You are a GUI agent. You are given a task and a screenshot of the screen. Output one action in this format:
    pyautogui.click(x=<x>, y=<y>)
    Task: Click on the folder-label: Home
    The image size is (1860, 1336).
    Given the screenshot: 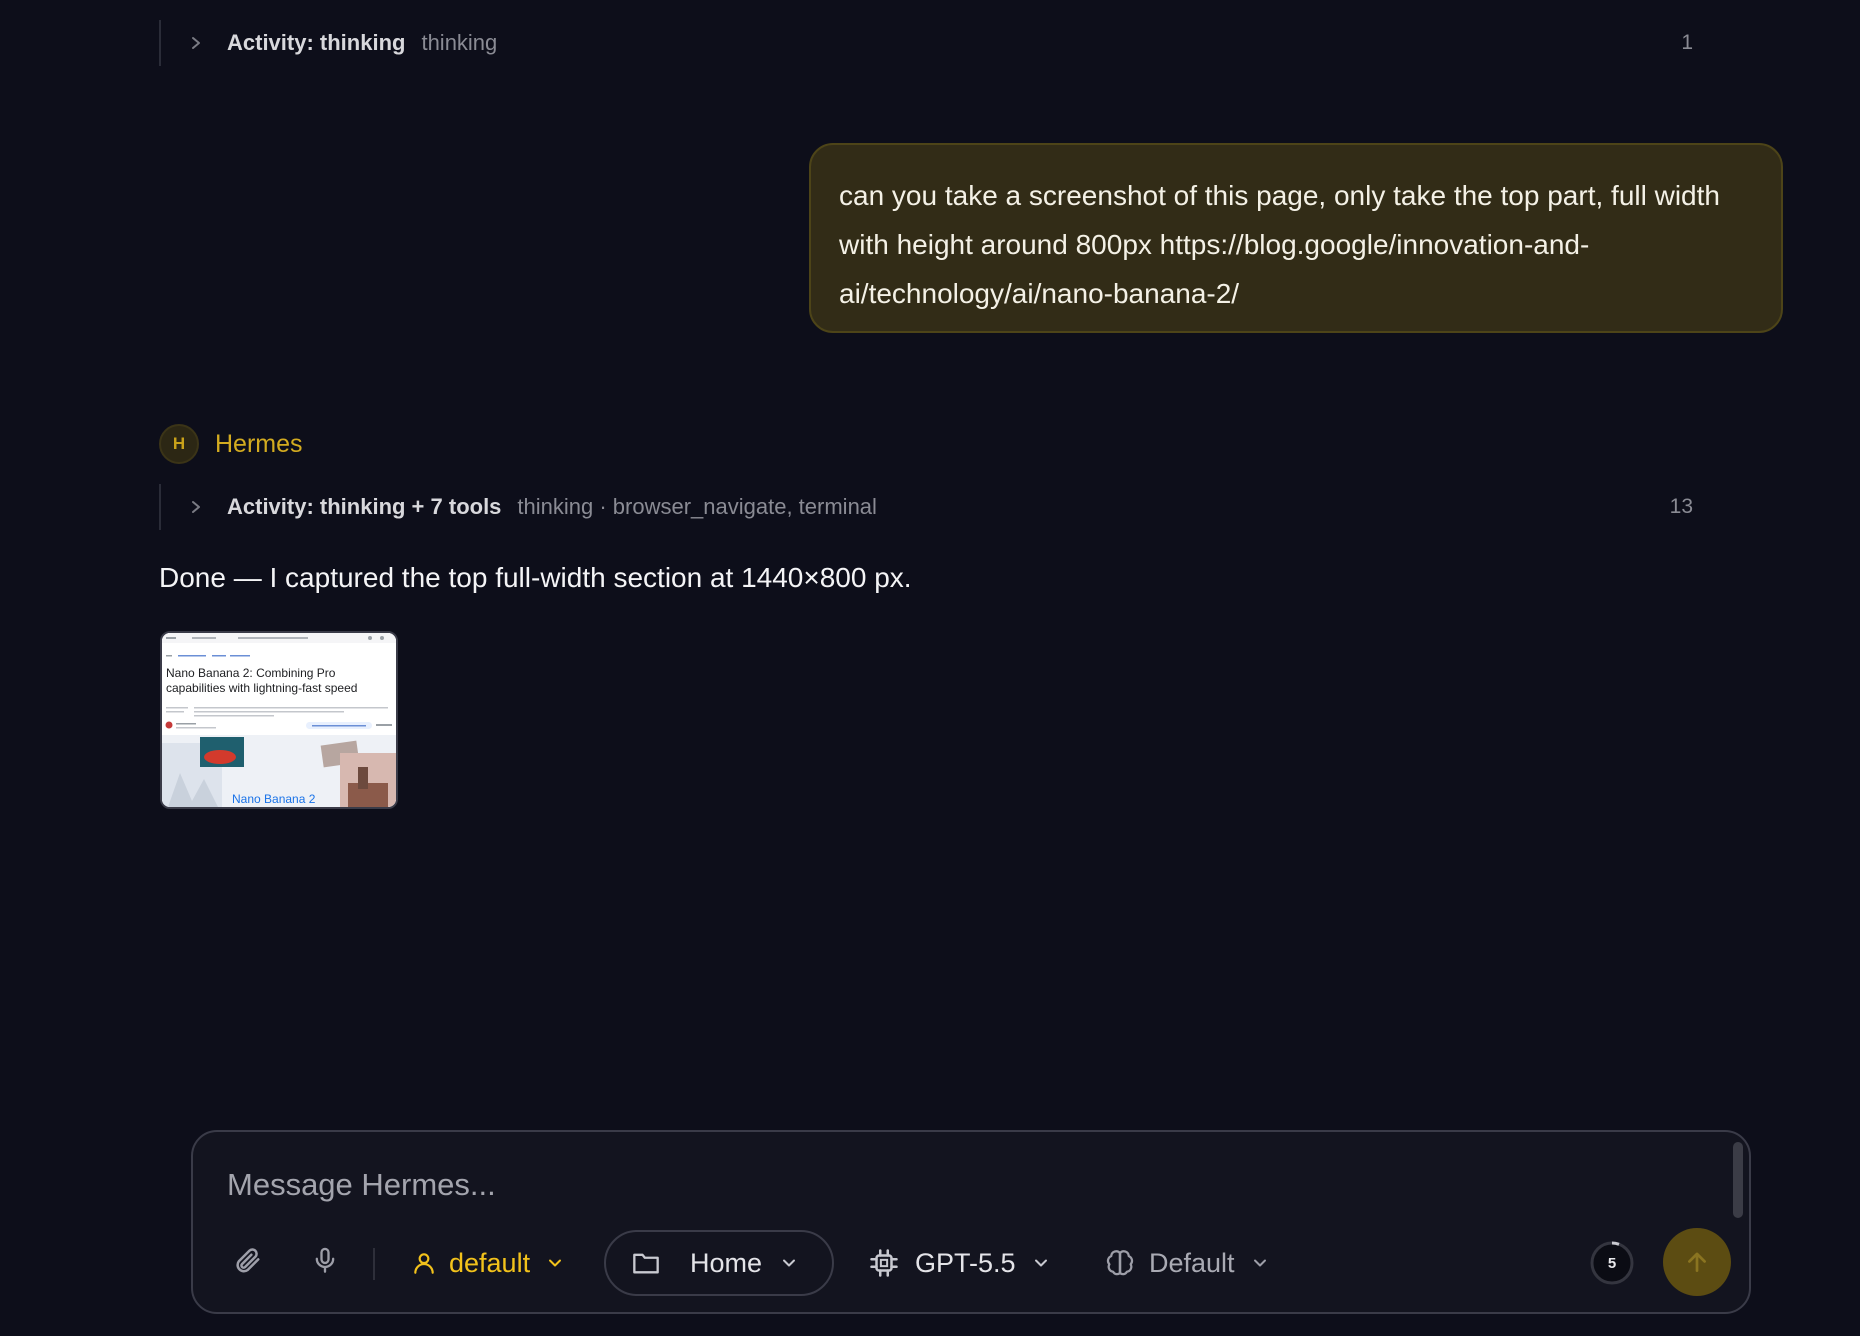 What is the action you would take?
    pyautogui.click(x=726, y=1262)
    